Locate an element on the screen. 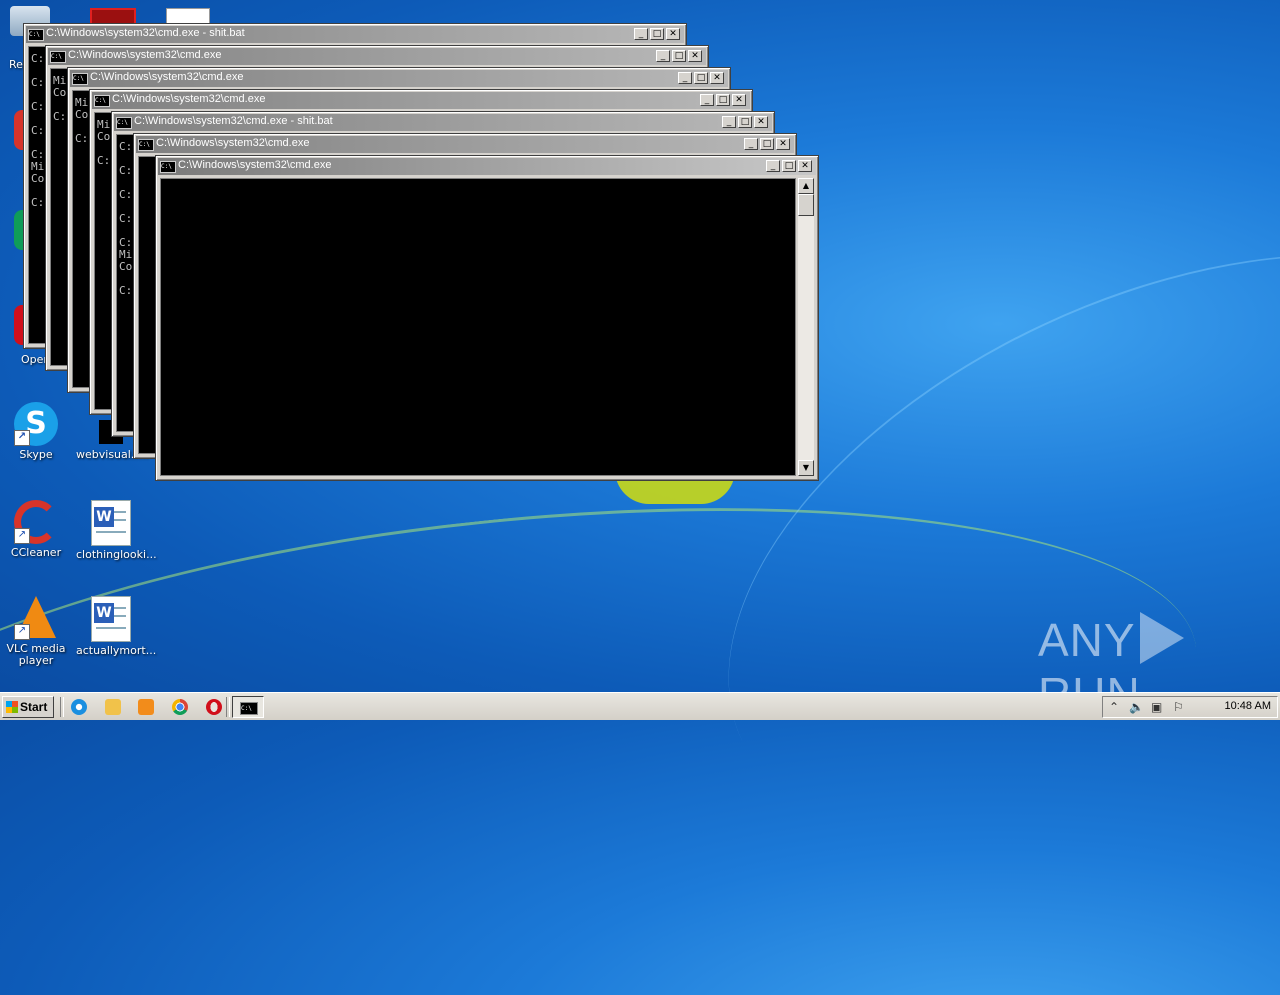 The height and width of the screenshot is (995, 1280). network-icon: ▣ is located at coordinates (1156, 707).